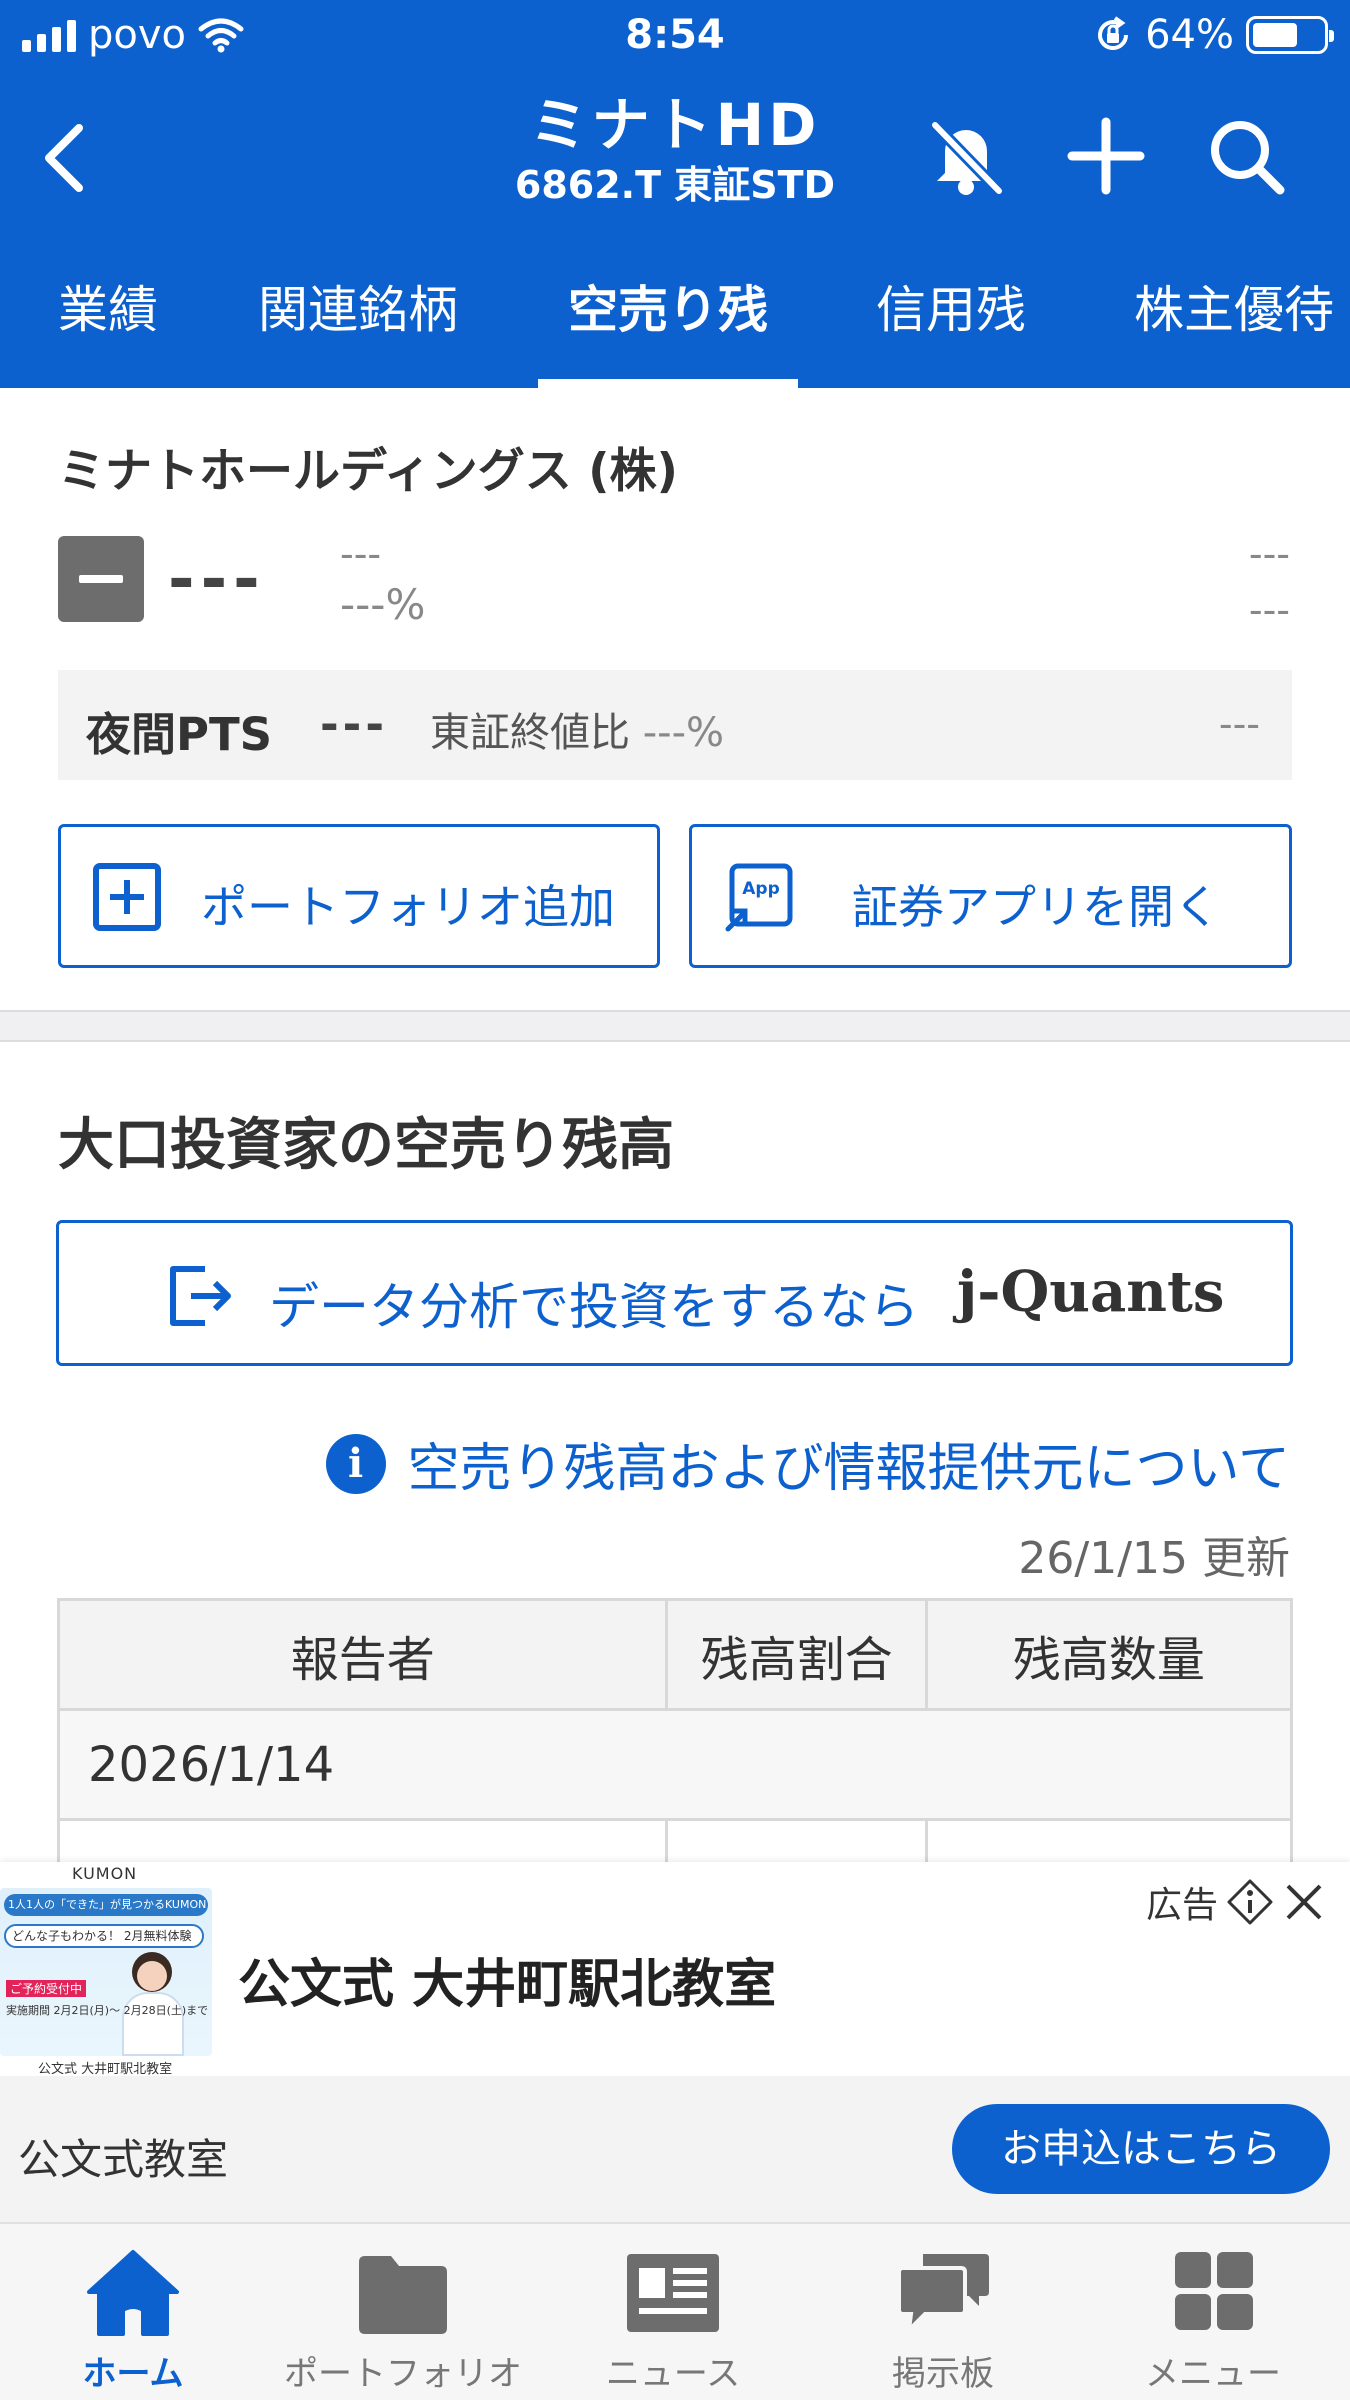 The image size is (1350, 2400). Describe the element at coordinates (106, 1905) in the screenshot. I see `ad-image-strip: 1人1人の「できた」が見つかるKUMON` at that location.